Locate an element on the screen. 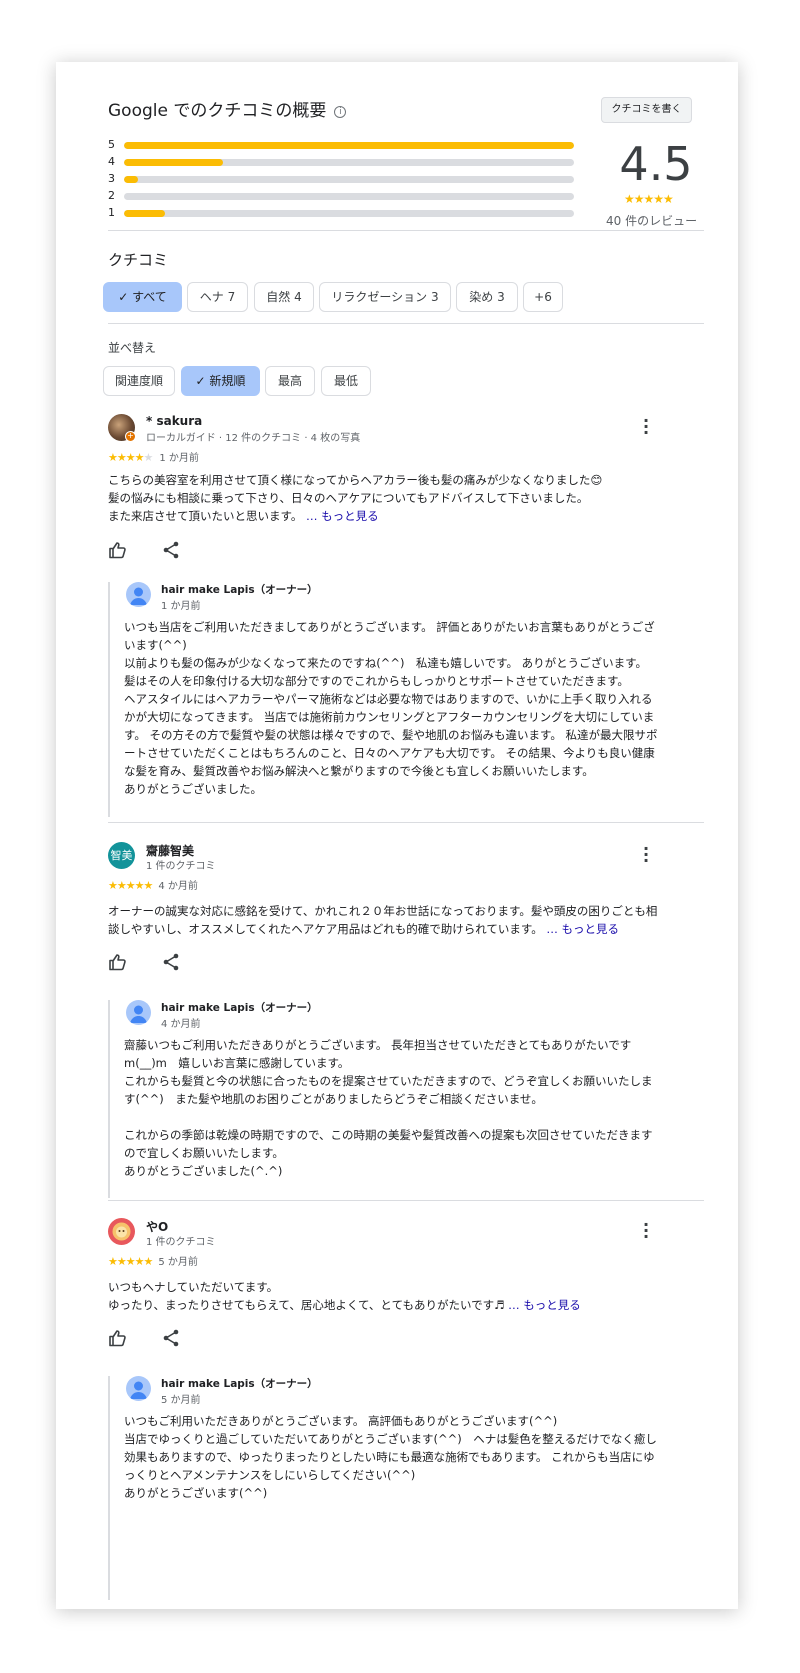  chip-all: ✓ すべて is located at coordinates (142, 297).